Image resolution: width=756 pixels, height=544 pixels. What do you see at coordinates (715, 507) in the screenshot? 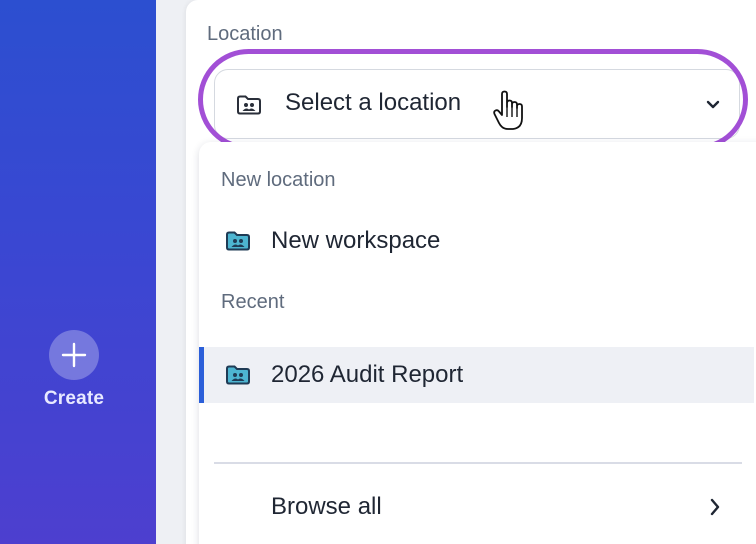
I see `chevron-right-icon` at bounding box center [715, 507].